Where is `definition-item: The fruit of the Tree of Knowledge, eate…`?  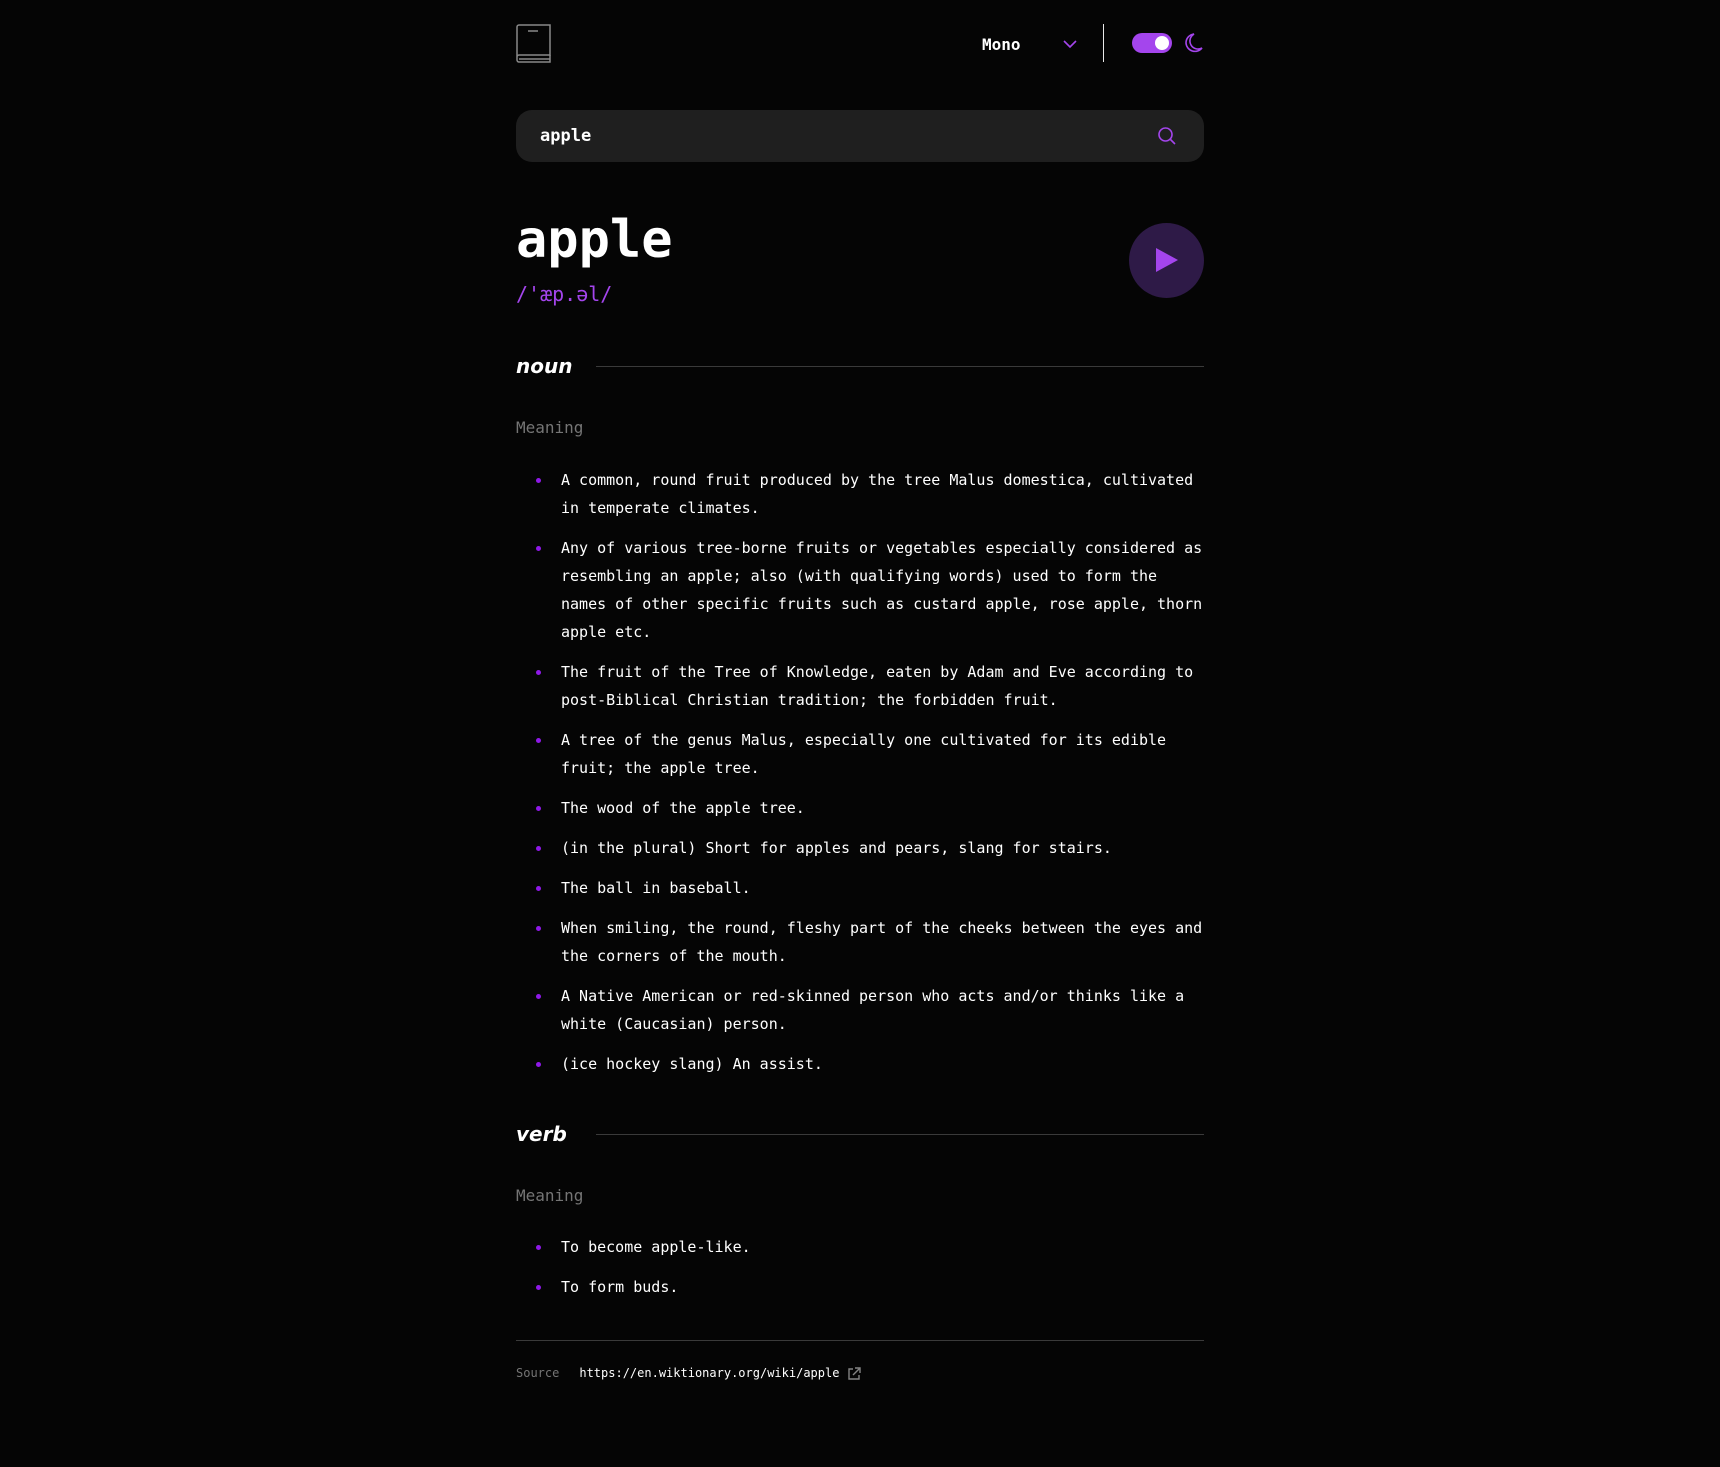
definition-item: The fruit of the Tree of Knowledge, eate… is located at coordinates (860, 686).